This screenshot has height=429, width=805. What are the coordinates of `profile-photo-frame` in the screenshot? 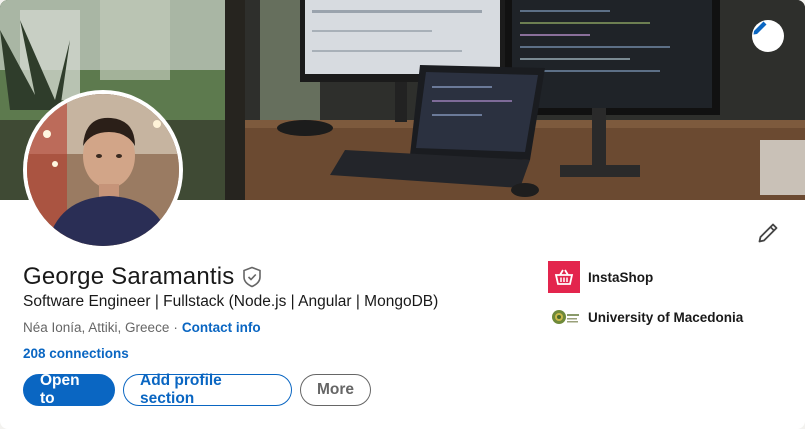 It's located at (103, 170).